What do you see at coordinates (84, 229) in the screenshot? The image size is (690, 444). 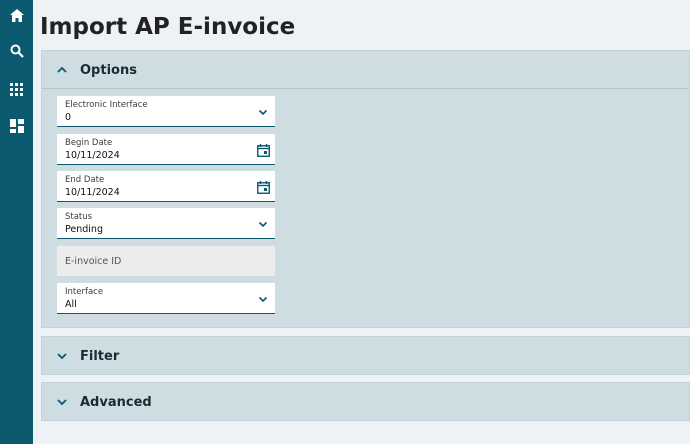 I see `status-value: Pending` at bounding box center [84, 229].